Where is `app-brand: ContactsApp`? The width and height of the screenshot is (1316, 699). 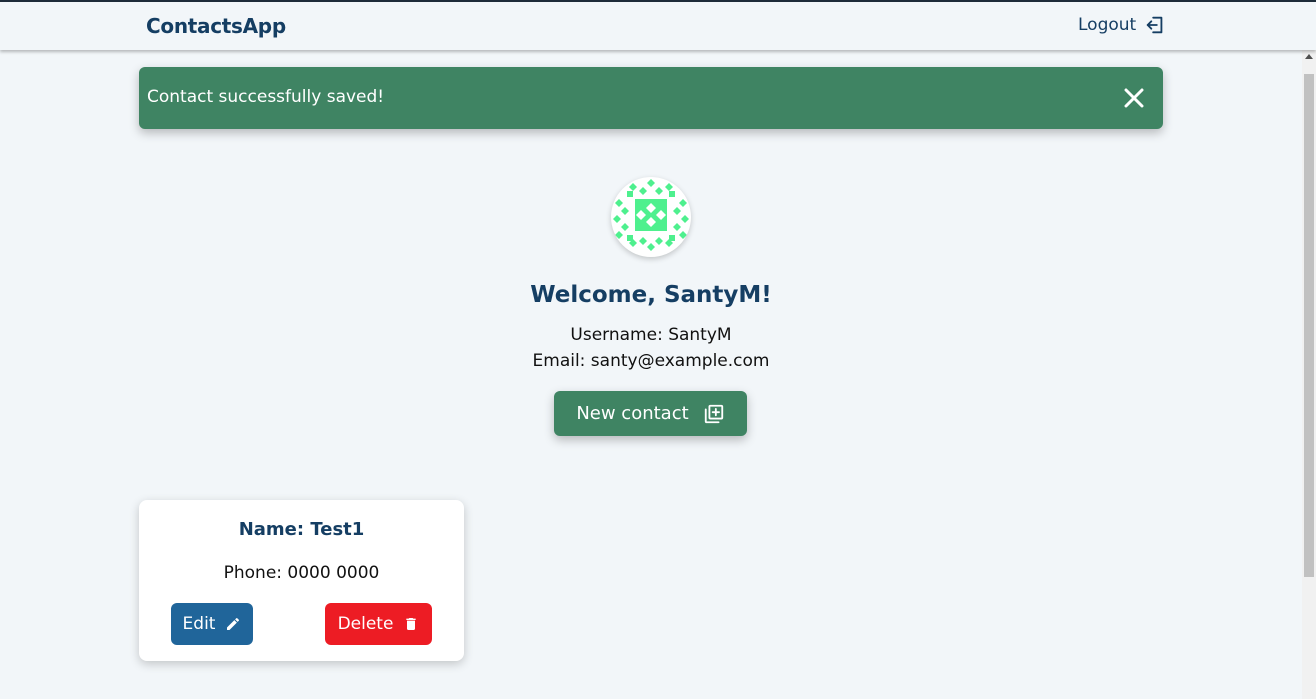 app-brand: ContactsApp is located at coordinates (216, 26).